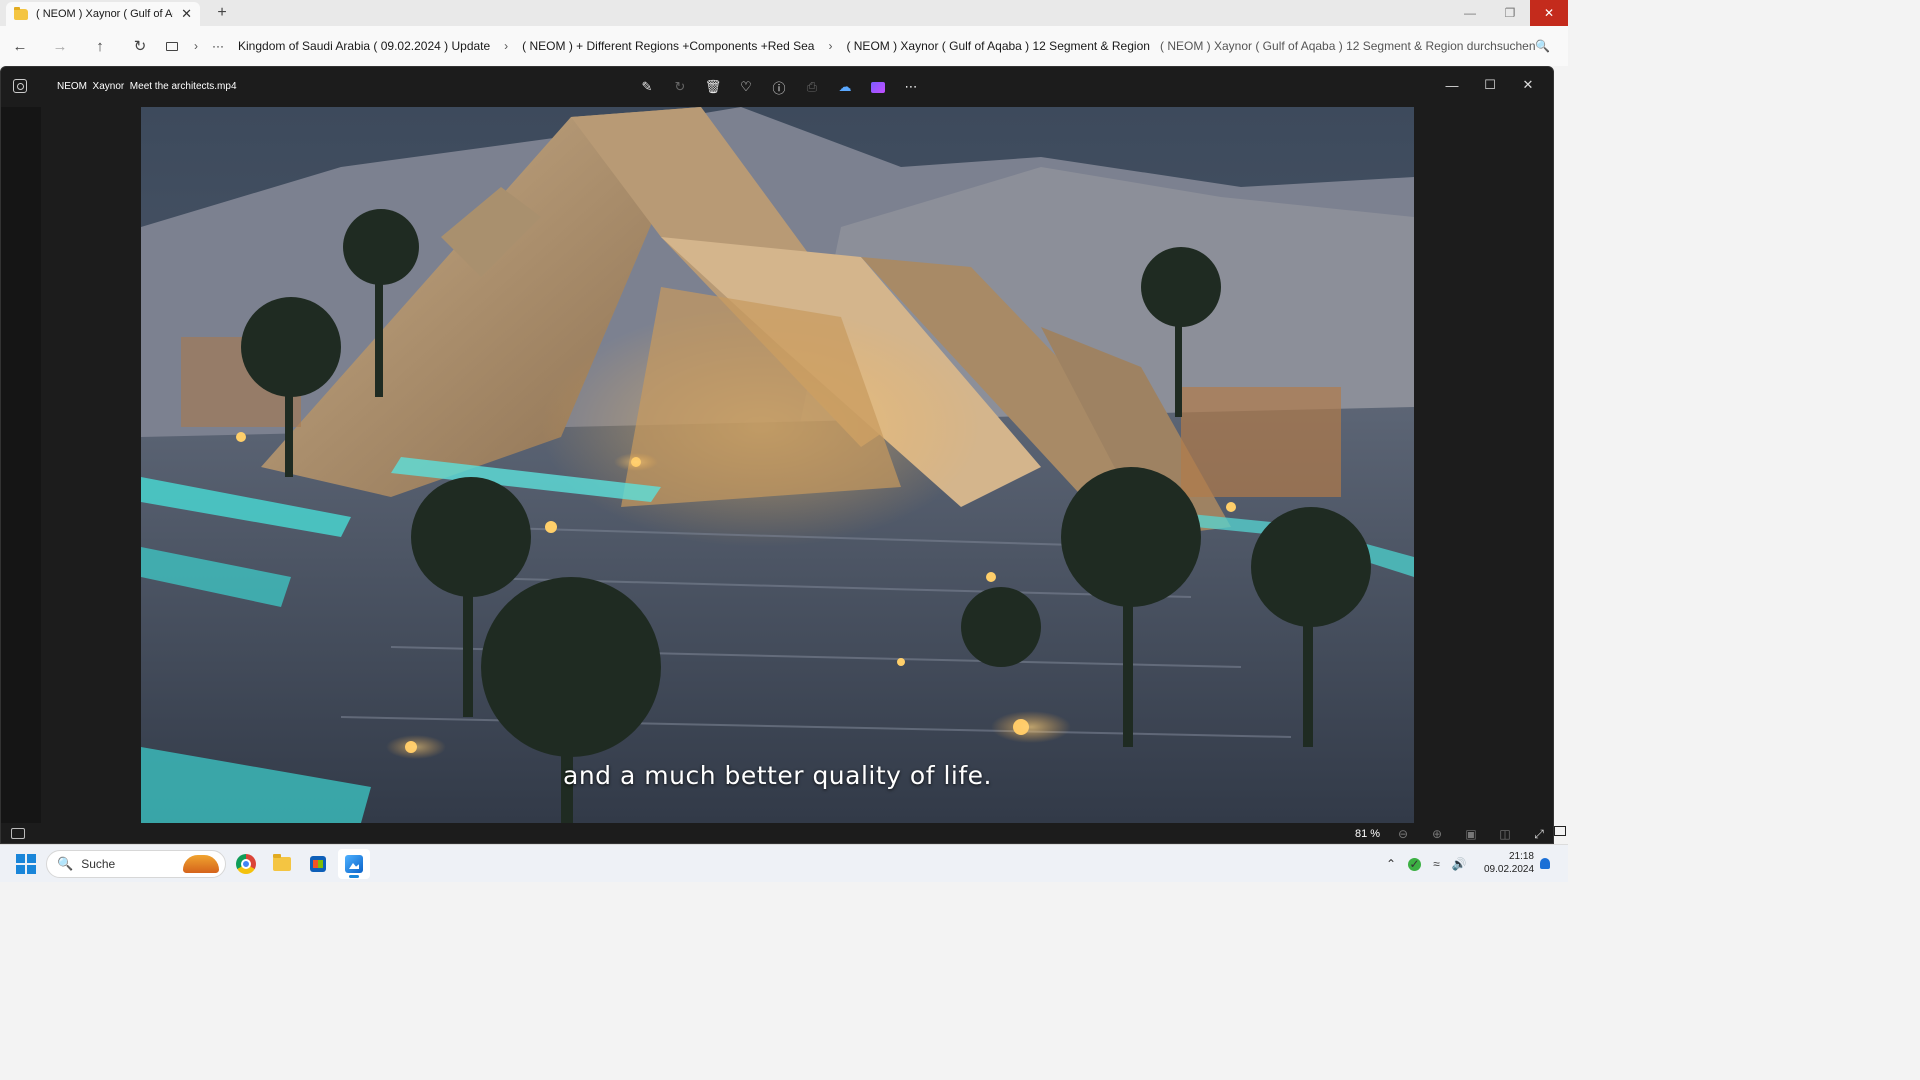 This screenshot has height=1080, width=1920. I want to click on explorer-tab: ( NEOM ) Xaynor ( Gulf of Aqa ✕, so click(103, 14).